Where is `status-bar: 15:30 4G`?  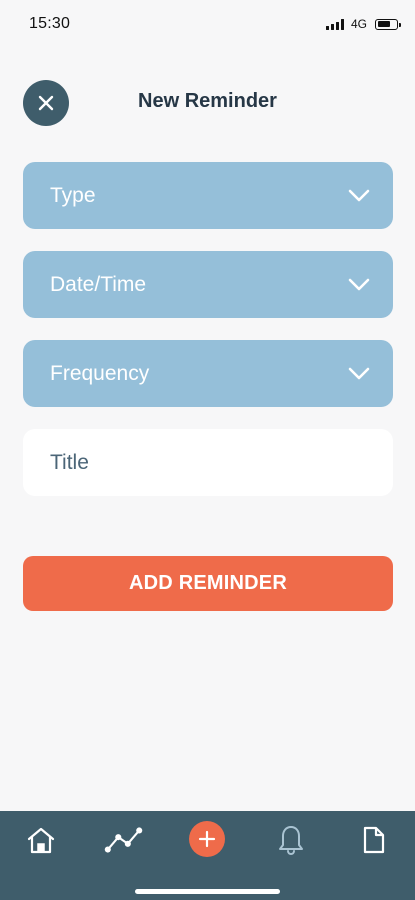 status-bar: 15:30 4G is located at coordinates (207, 24).